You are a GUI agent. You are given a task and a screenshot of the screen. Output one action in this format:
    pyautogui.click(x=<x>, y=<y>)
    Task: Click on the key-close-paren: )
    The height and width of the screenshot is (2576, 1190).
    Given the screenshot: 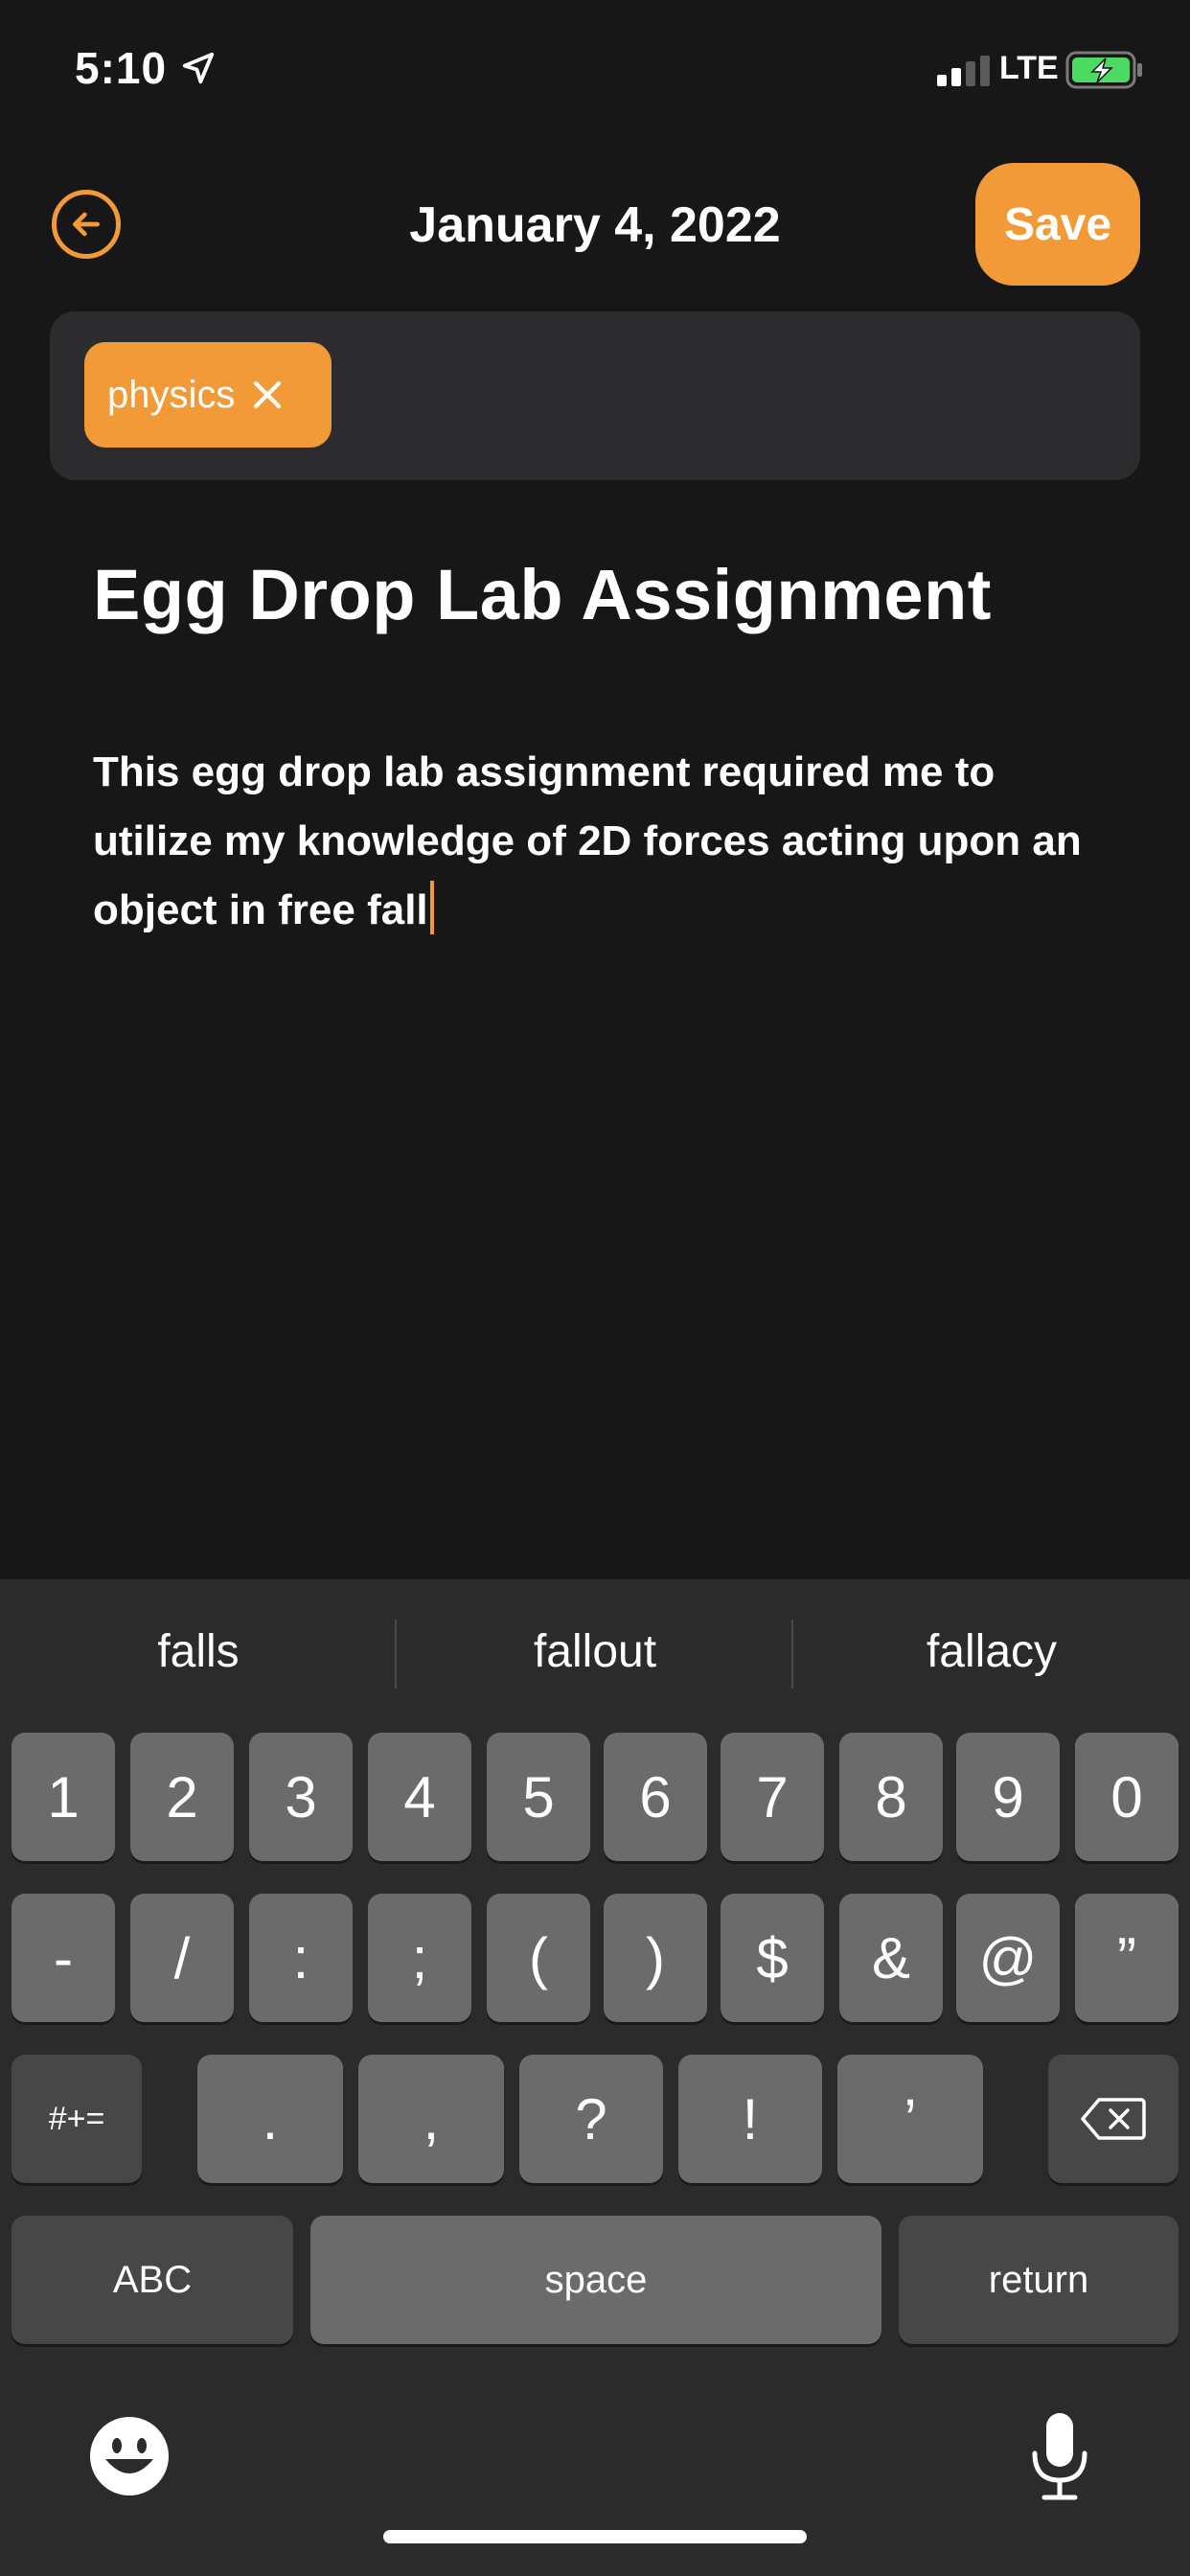 What is the action you would take?
    pyautogui.click(x=655, y=1958)
    